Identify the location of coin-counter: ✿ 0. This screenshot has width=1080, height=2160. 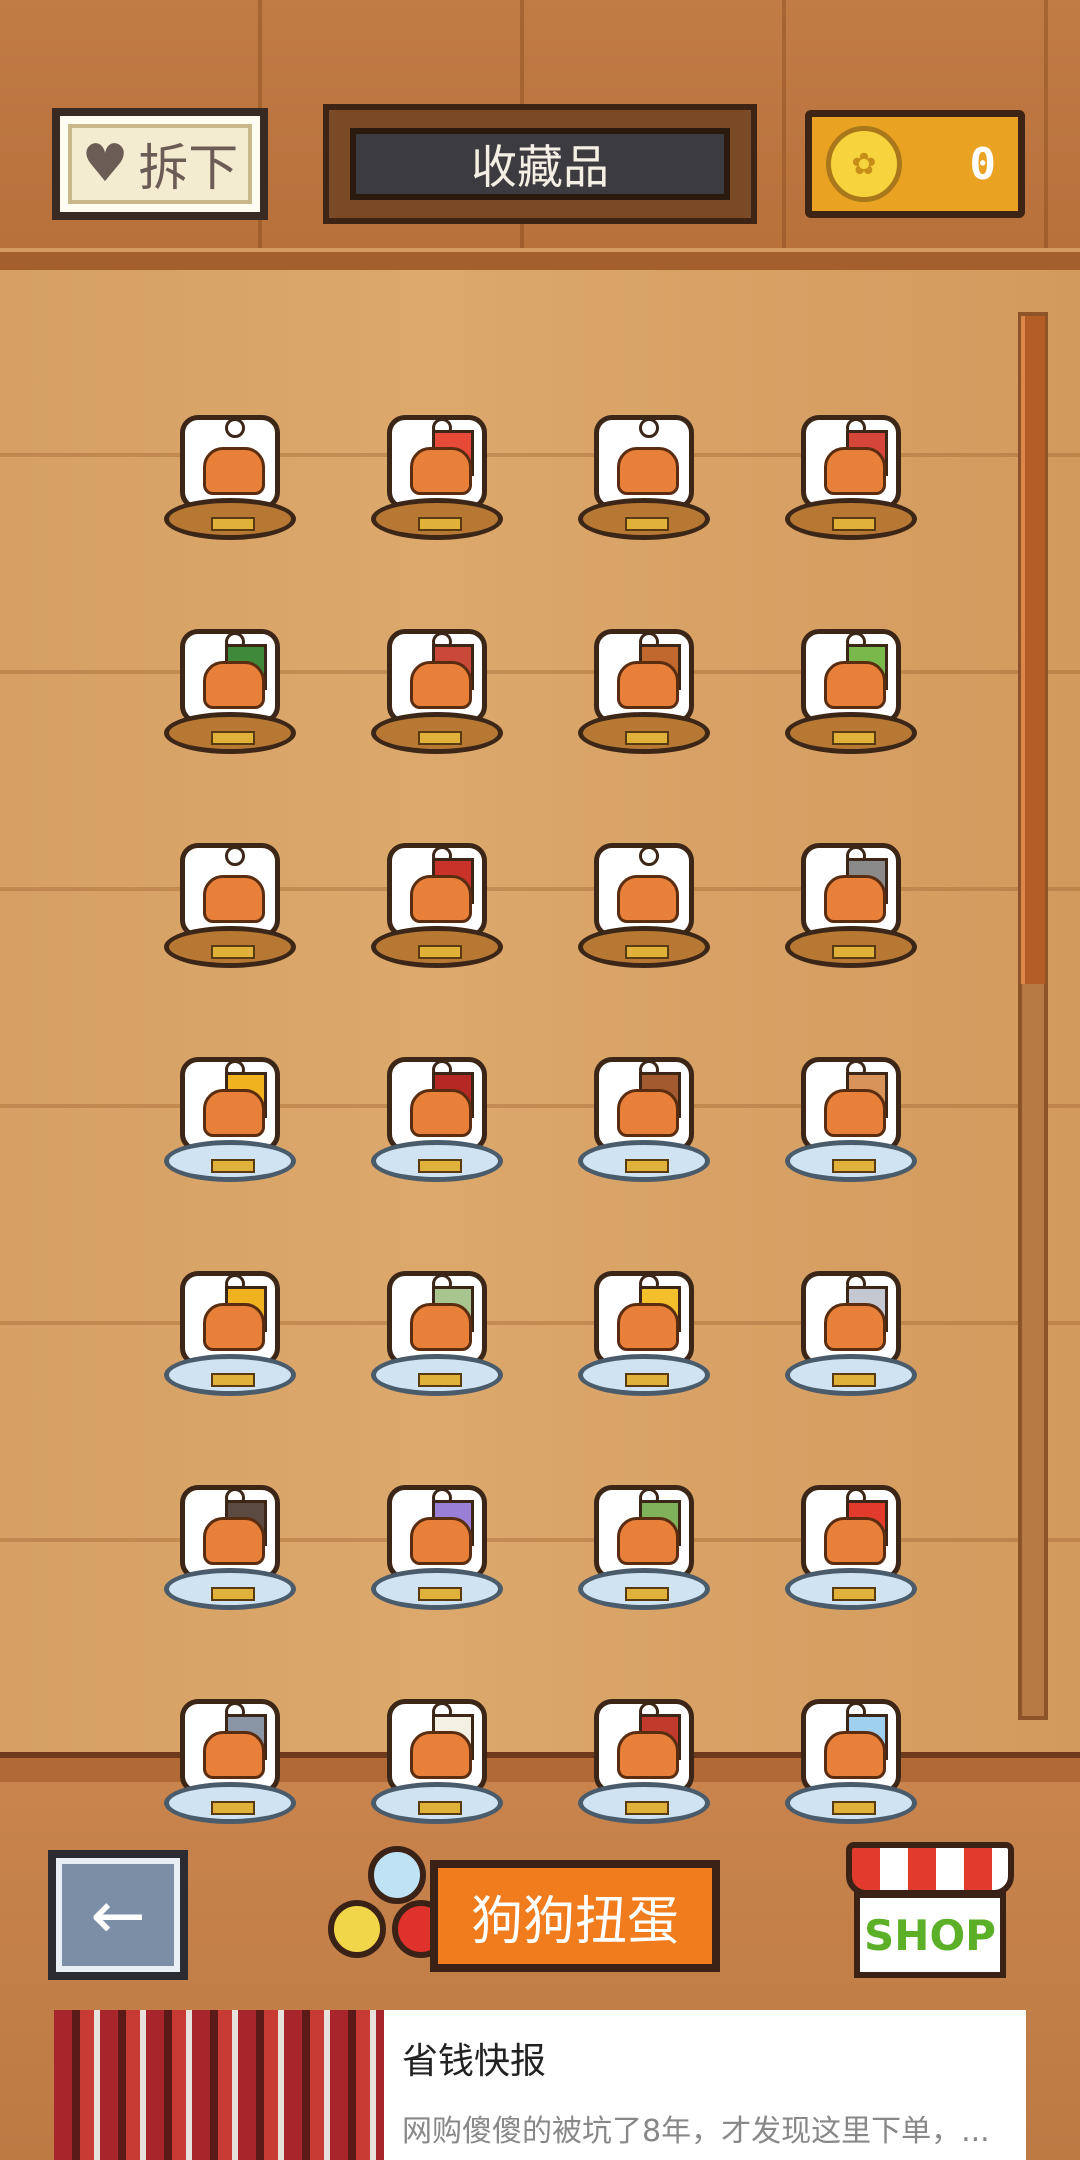
(915, 164).